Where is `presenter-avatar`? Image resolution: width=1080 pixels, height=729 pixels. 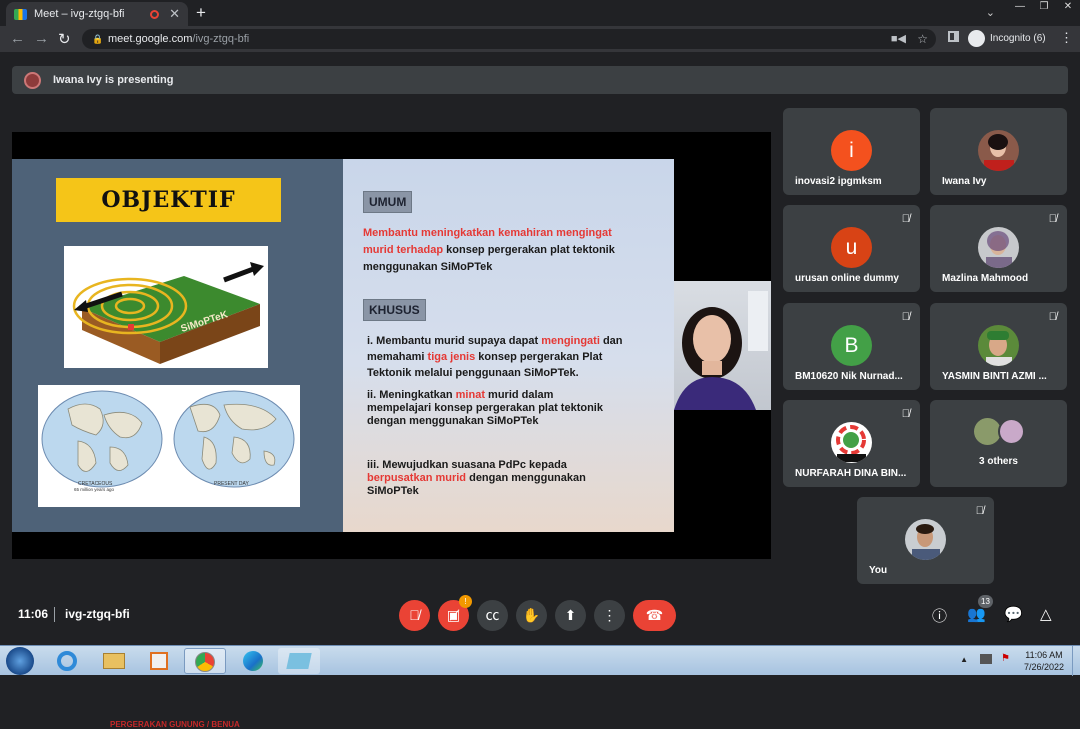
presenter-avatar is located at coordinates (32, 80).